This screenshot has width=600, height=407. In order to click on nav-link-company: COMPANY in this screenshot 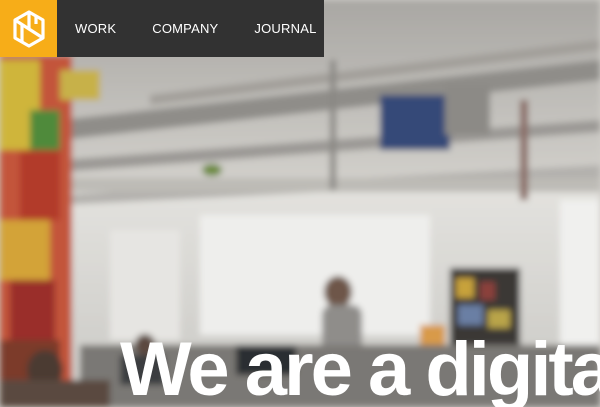, I will do `click(185, 28)`.